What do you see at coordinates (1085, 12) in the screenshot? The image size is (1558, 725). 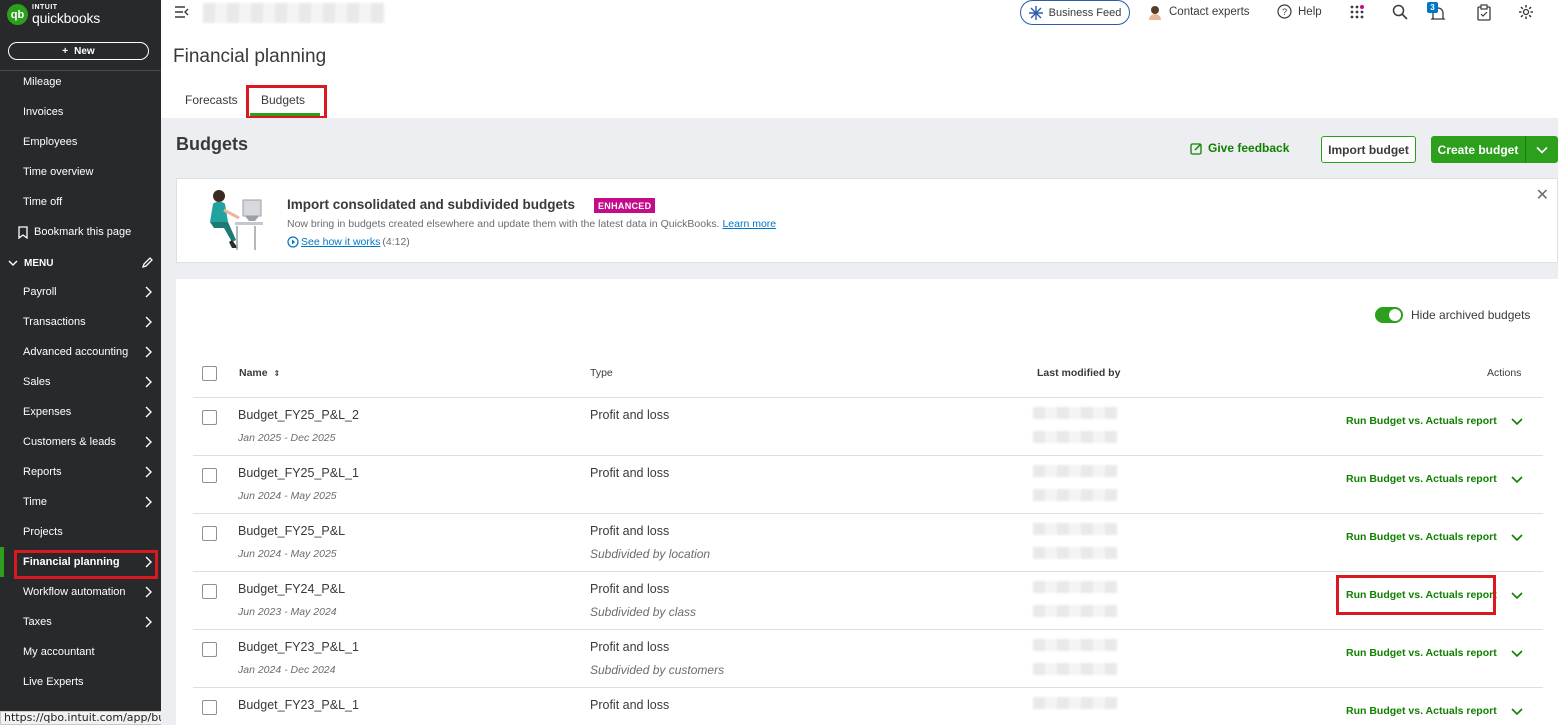 I see `business-feed-label: Business Feed` at bounding box center [1085, 12].